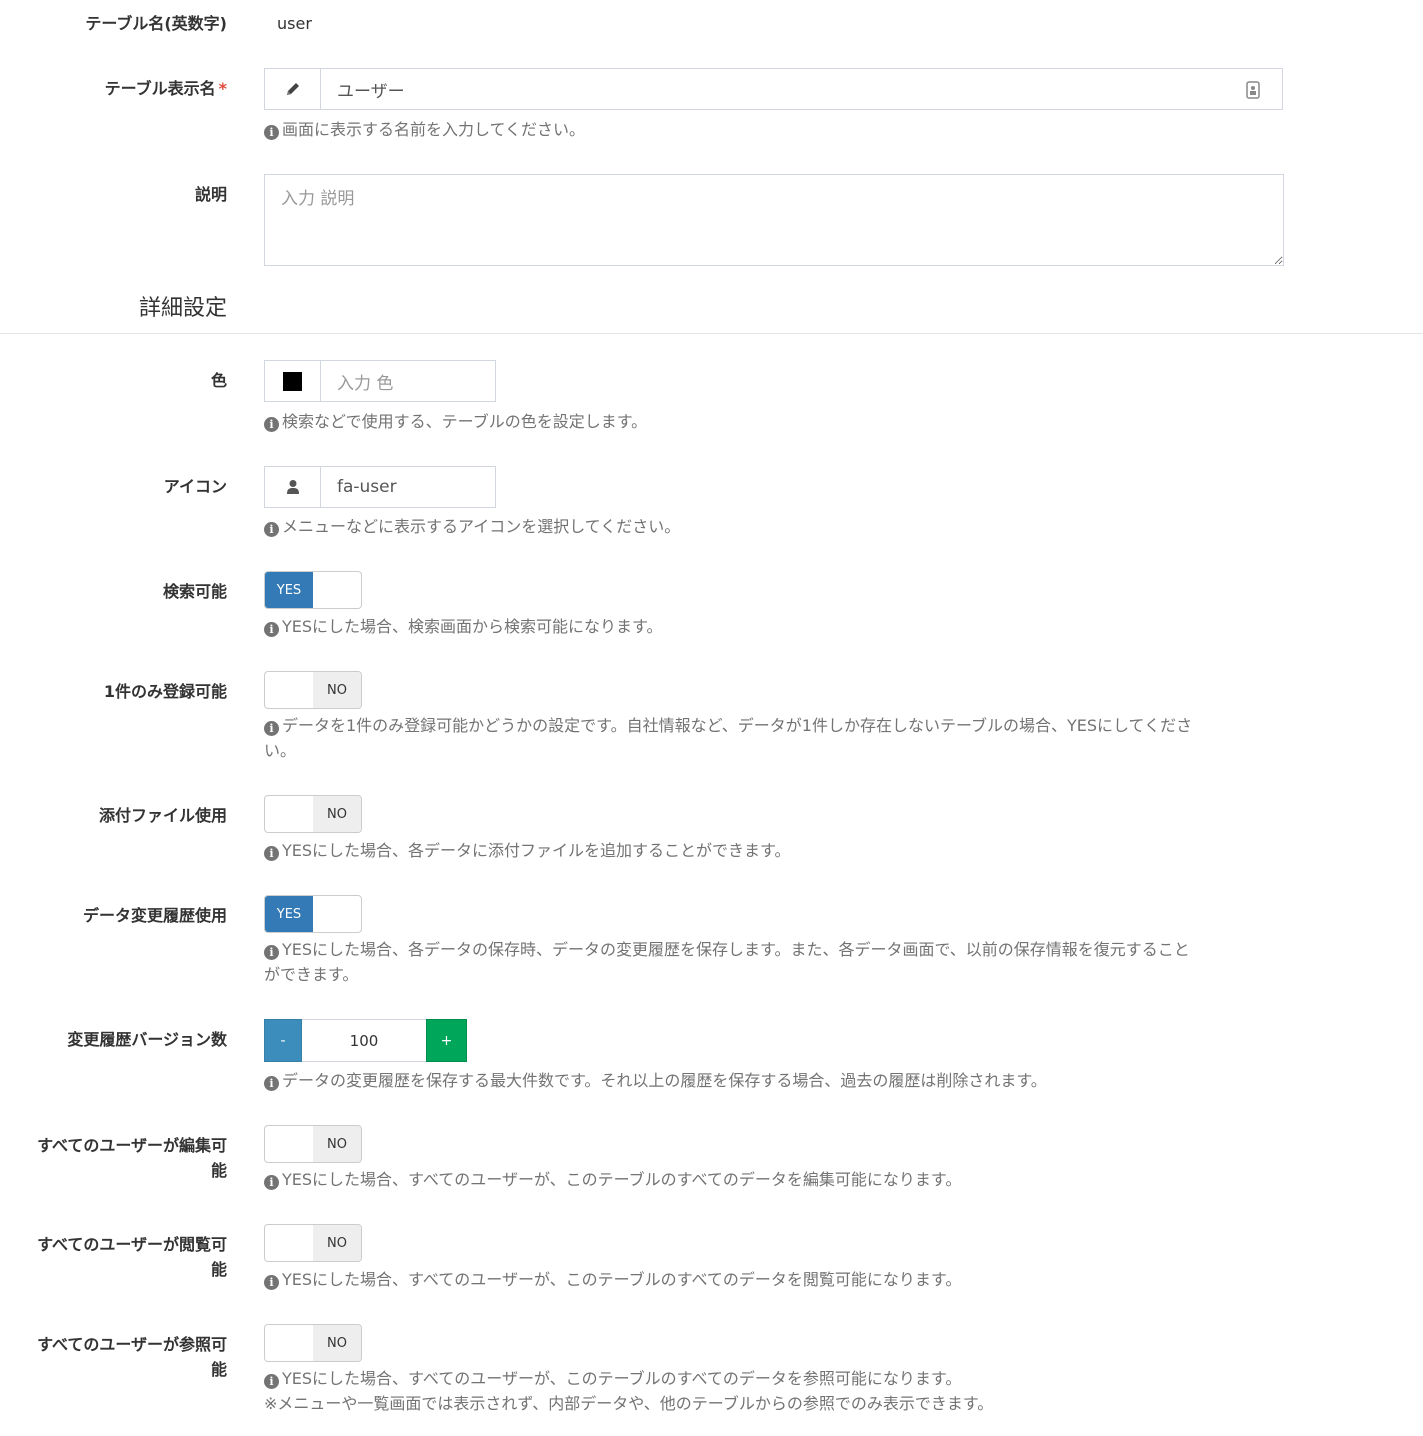 Image resolution: width=1423 pixels, height=1436 pixels. Describe the element at coordinates (156, 23) in the screenshot. I see `table-name-label: テーブル名(英数字)` at that location.